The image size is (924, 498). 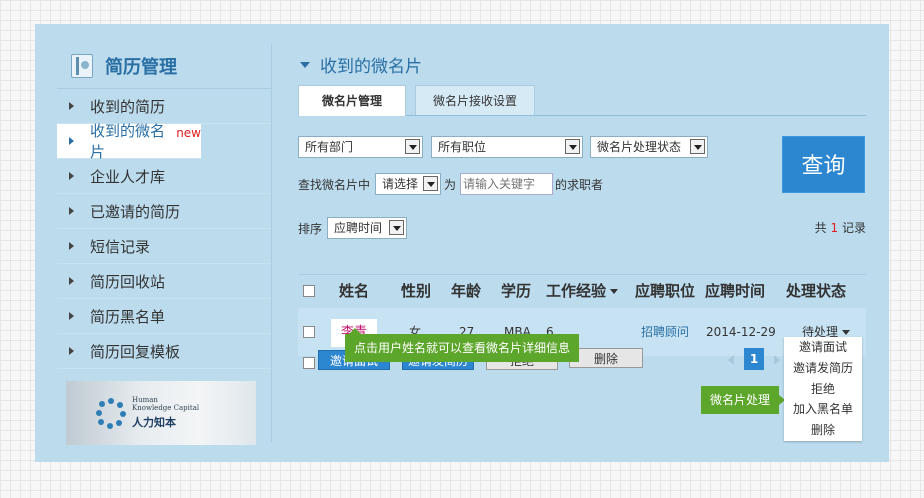 I want to click on company-logo: Human Knowledge Capital 人力知本, so click(x=161, y=413).